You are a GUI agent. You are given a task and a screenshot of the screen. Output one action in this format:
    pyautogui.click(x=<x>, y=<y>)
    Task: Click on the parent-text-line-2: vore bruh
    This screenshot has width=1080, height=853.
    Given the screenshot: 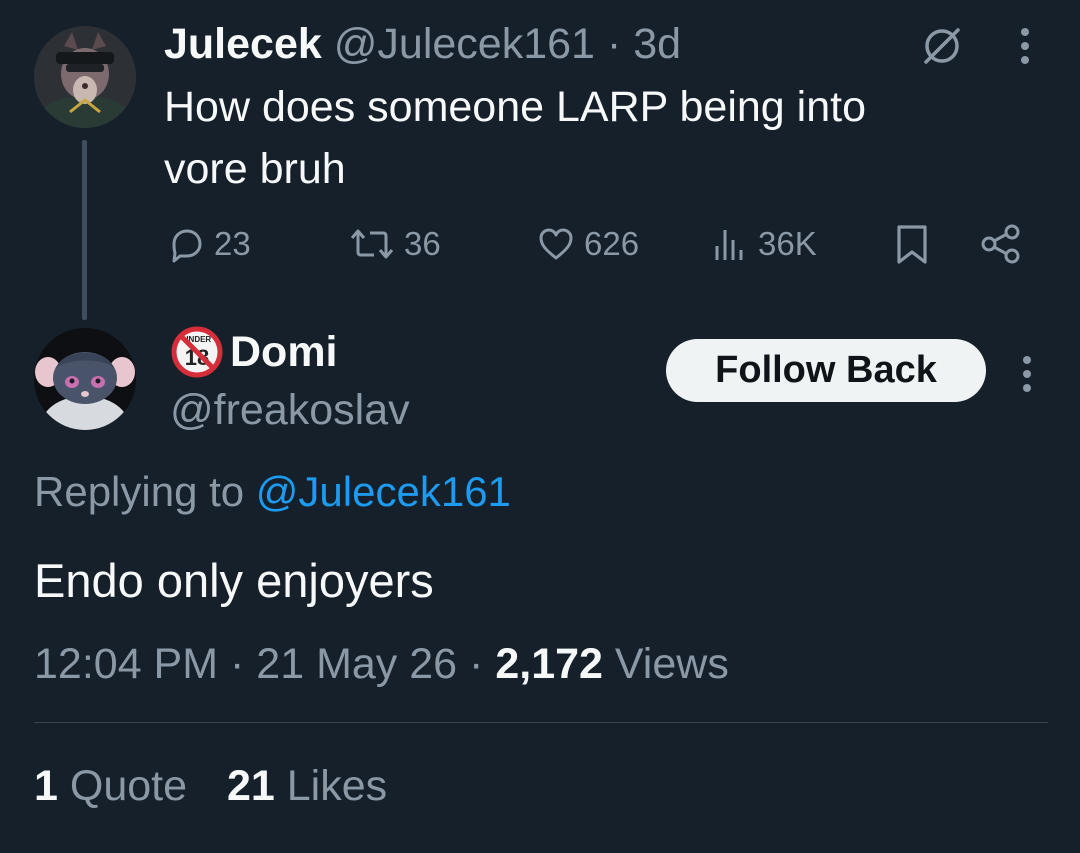 What is the action you would take?
    pyautogui.click(x=255, y=169)
    